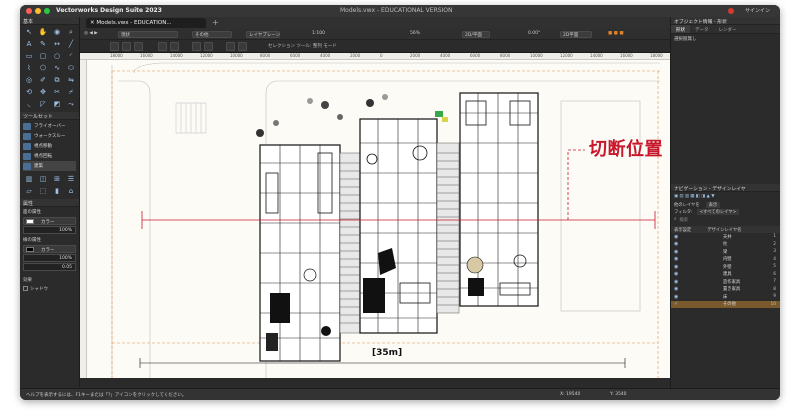  I want to click on clip-tool-icon: ◩, so click(57, 104).